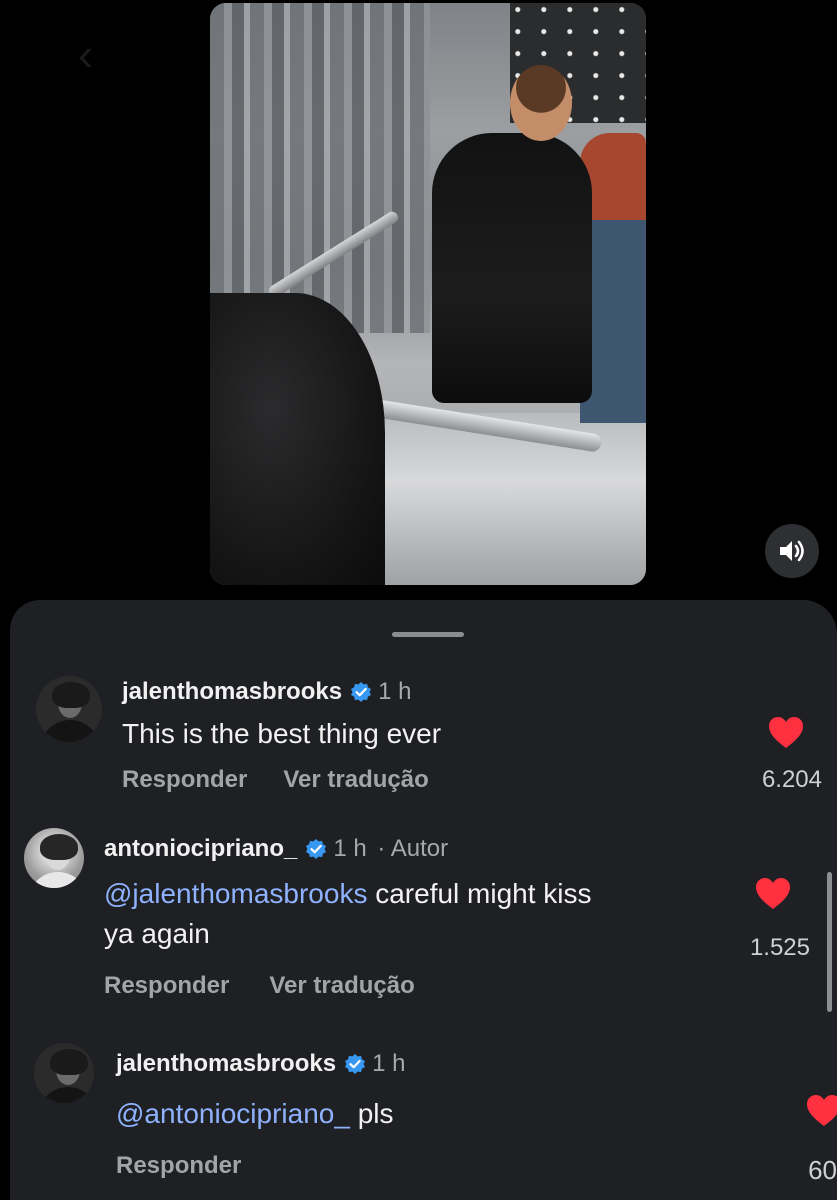 This screenshot has width=837, height=1200. I want to click on like-count: 6.204, so click(791, 779).